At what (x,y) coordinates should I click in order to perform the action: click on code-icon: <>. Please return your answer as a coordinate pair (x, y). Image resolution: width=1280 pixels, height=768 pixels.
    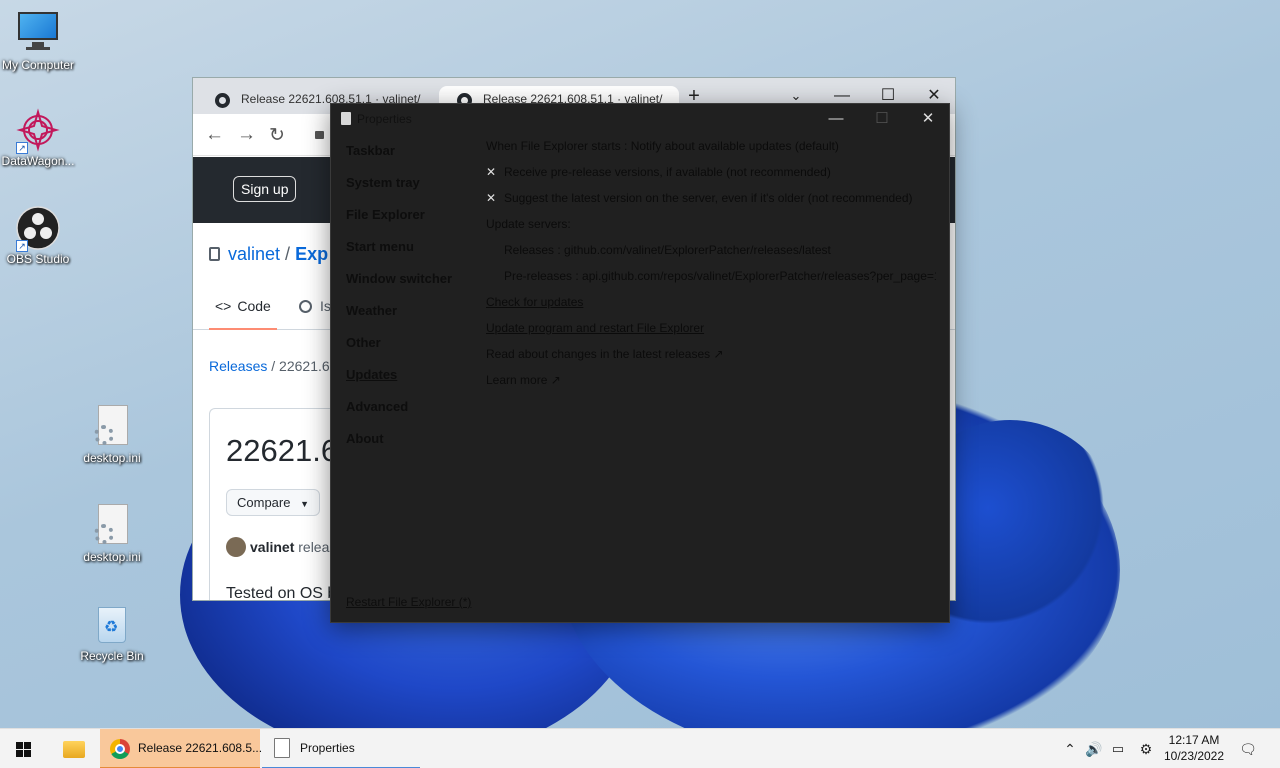
    Looking at the image, I should click on (223, 306).